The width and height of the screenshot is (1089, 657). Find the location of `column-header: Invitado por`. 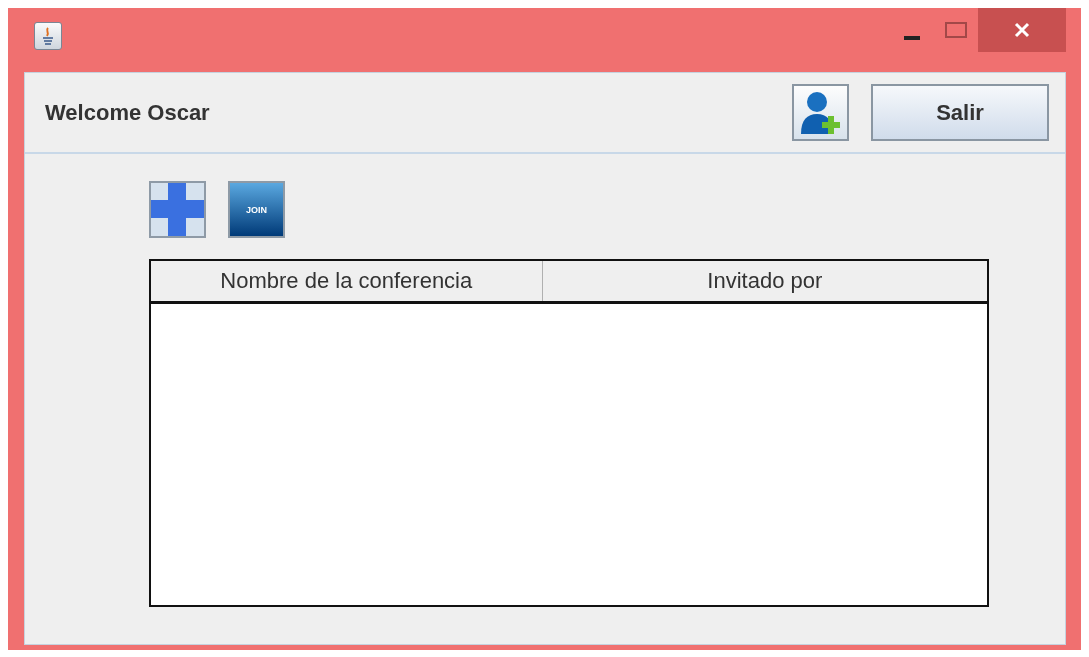

column-header: Invitado por is located at coordinates (764, 281).